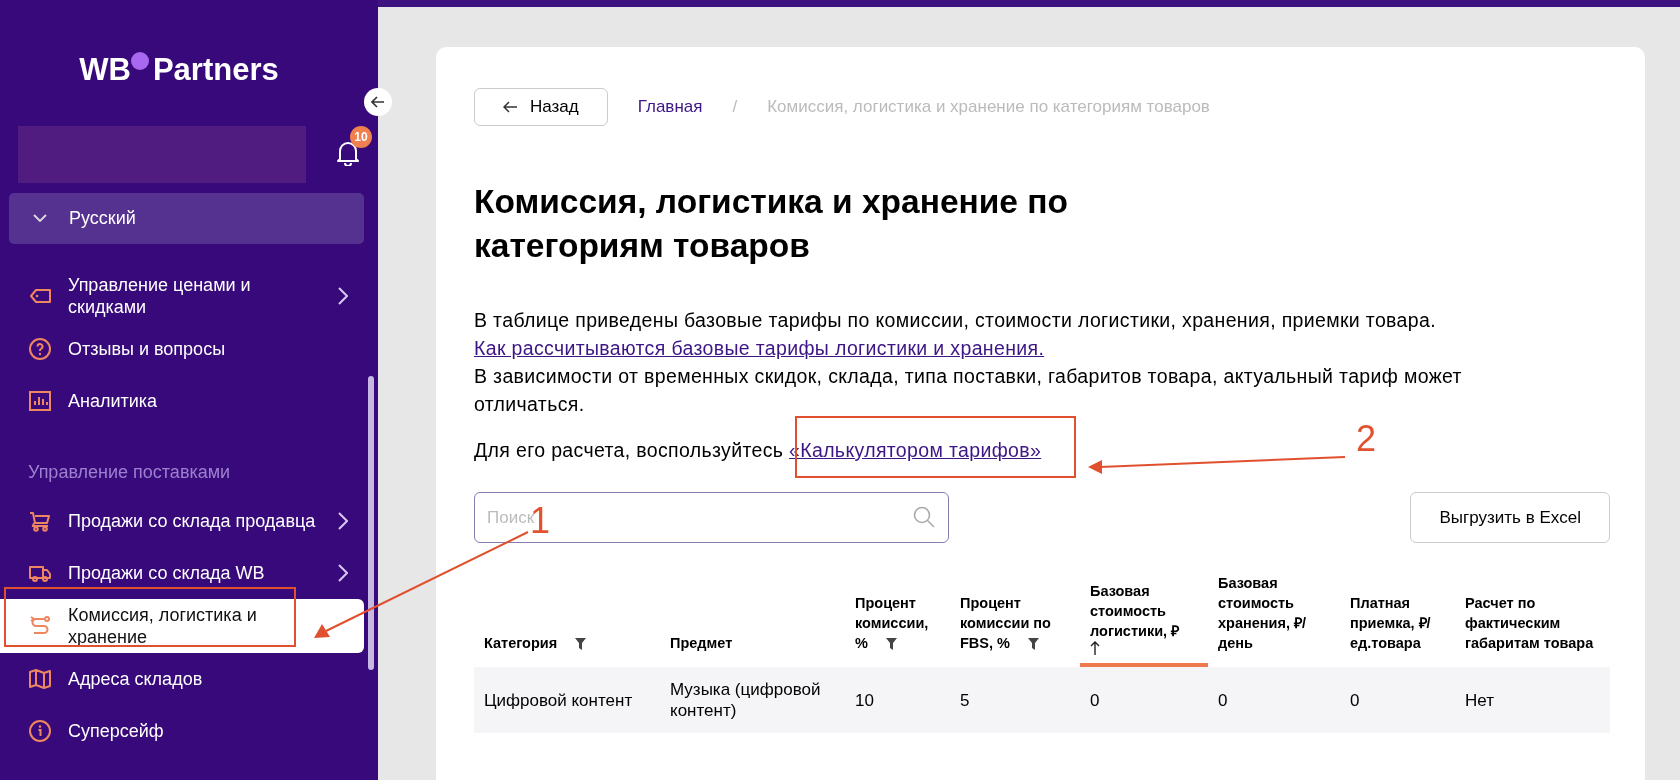 The width and height of the screenshot is (1680, 780). Describe the element at coordinates (40, 401) in the screenshot. I see `bar-chart-icon` at that location.